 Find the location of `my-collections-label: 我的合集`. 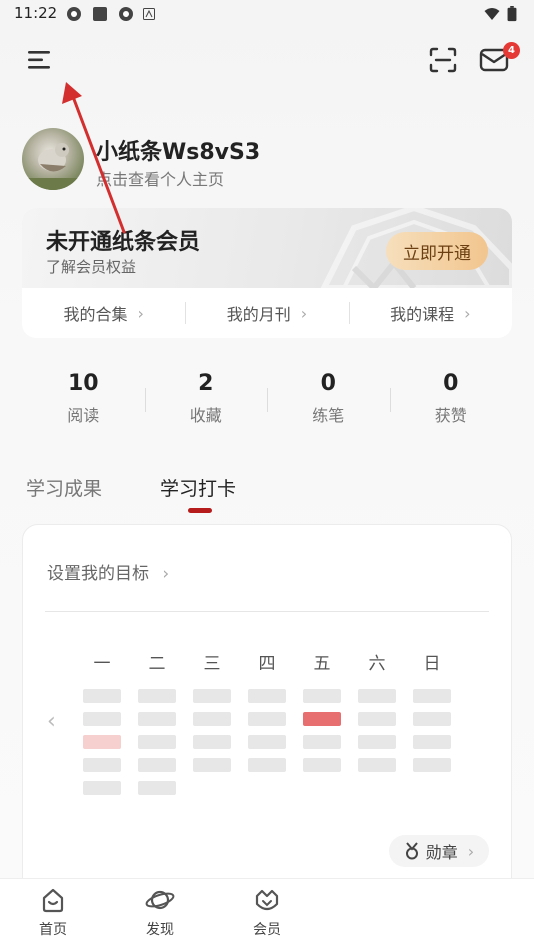

my-collections-label: 我的合集 is located at coordinates (95, 314).